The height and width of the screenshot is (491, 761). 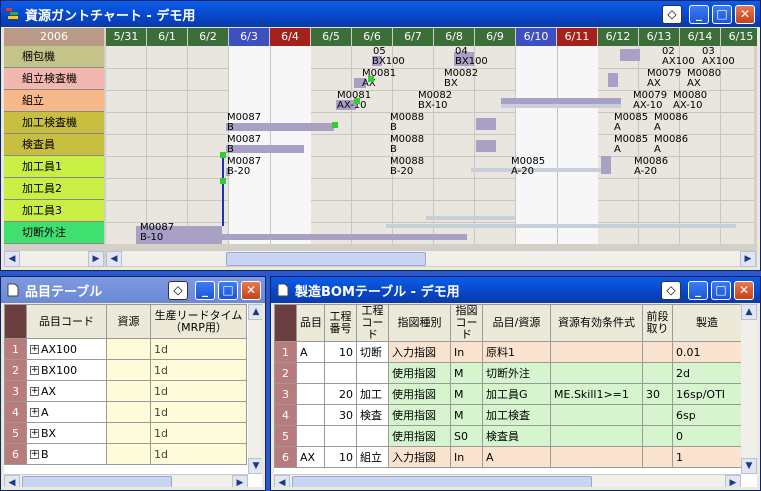 What do you see at coordinates (125, 391) in the screenshot?
I see `table-row: 3 + AX 1d` at bounding box center [125, 391].